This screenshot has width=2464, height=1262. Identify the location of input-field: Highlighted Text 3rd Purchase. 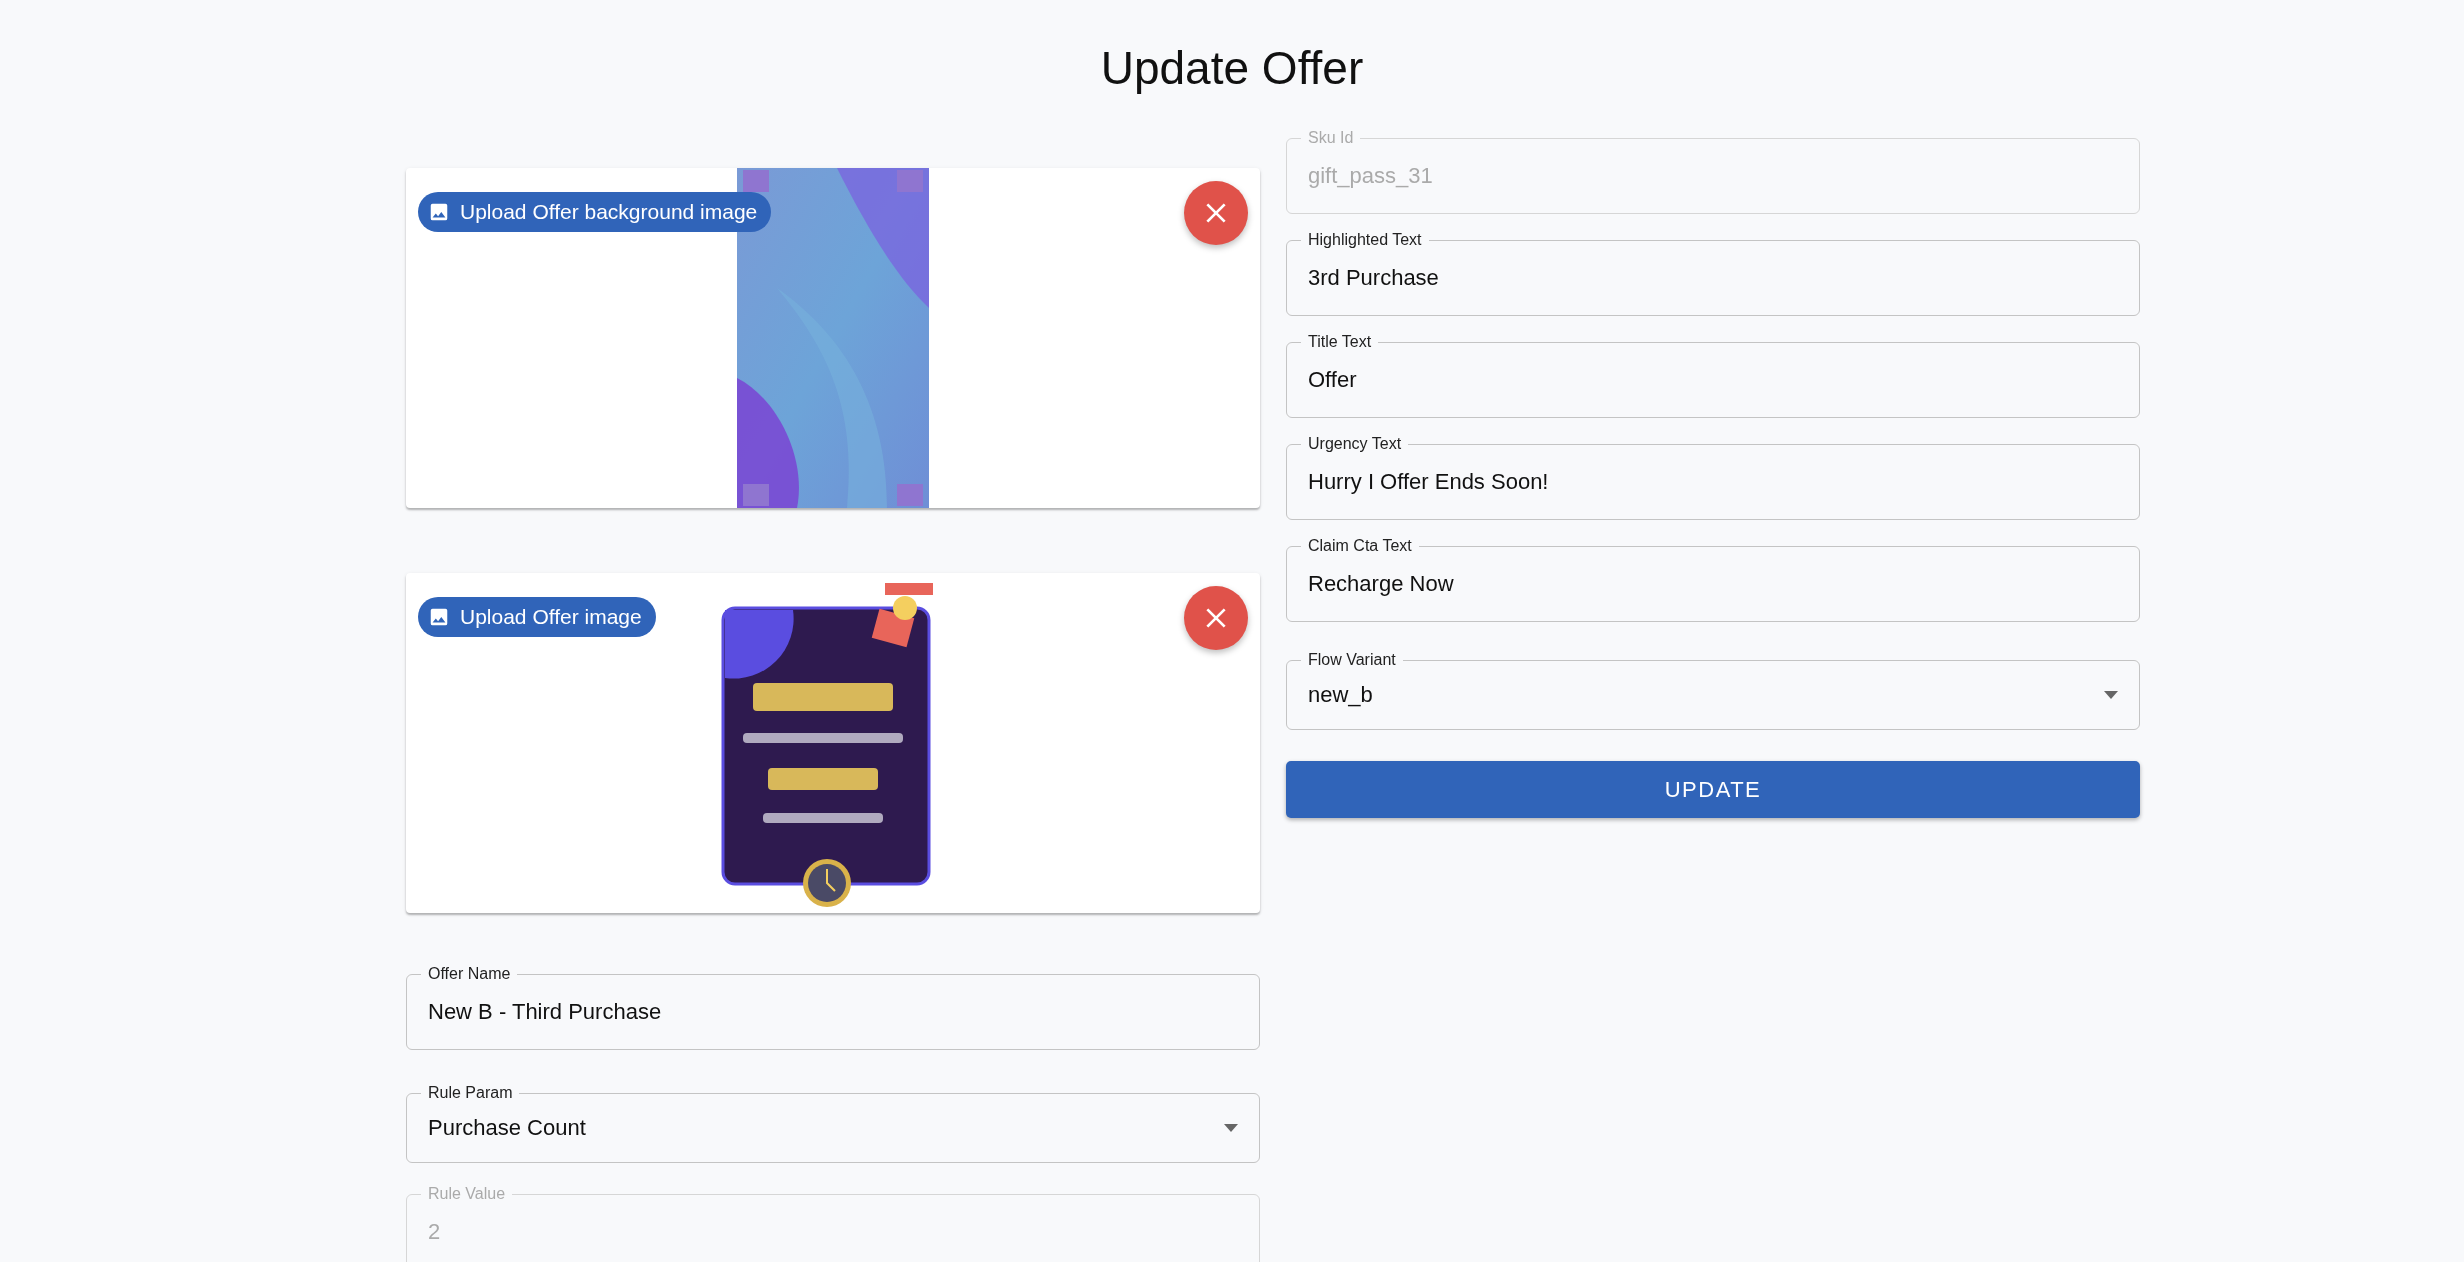
(1713, 273).